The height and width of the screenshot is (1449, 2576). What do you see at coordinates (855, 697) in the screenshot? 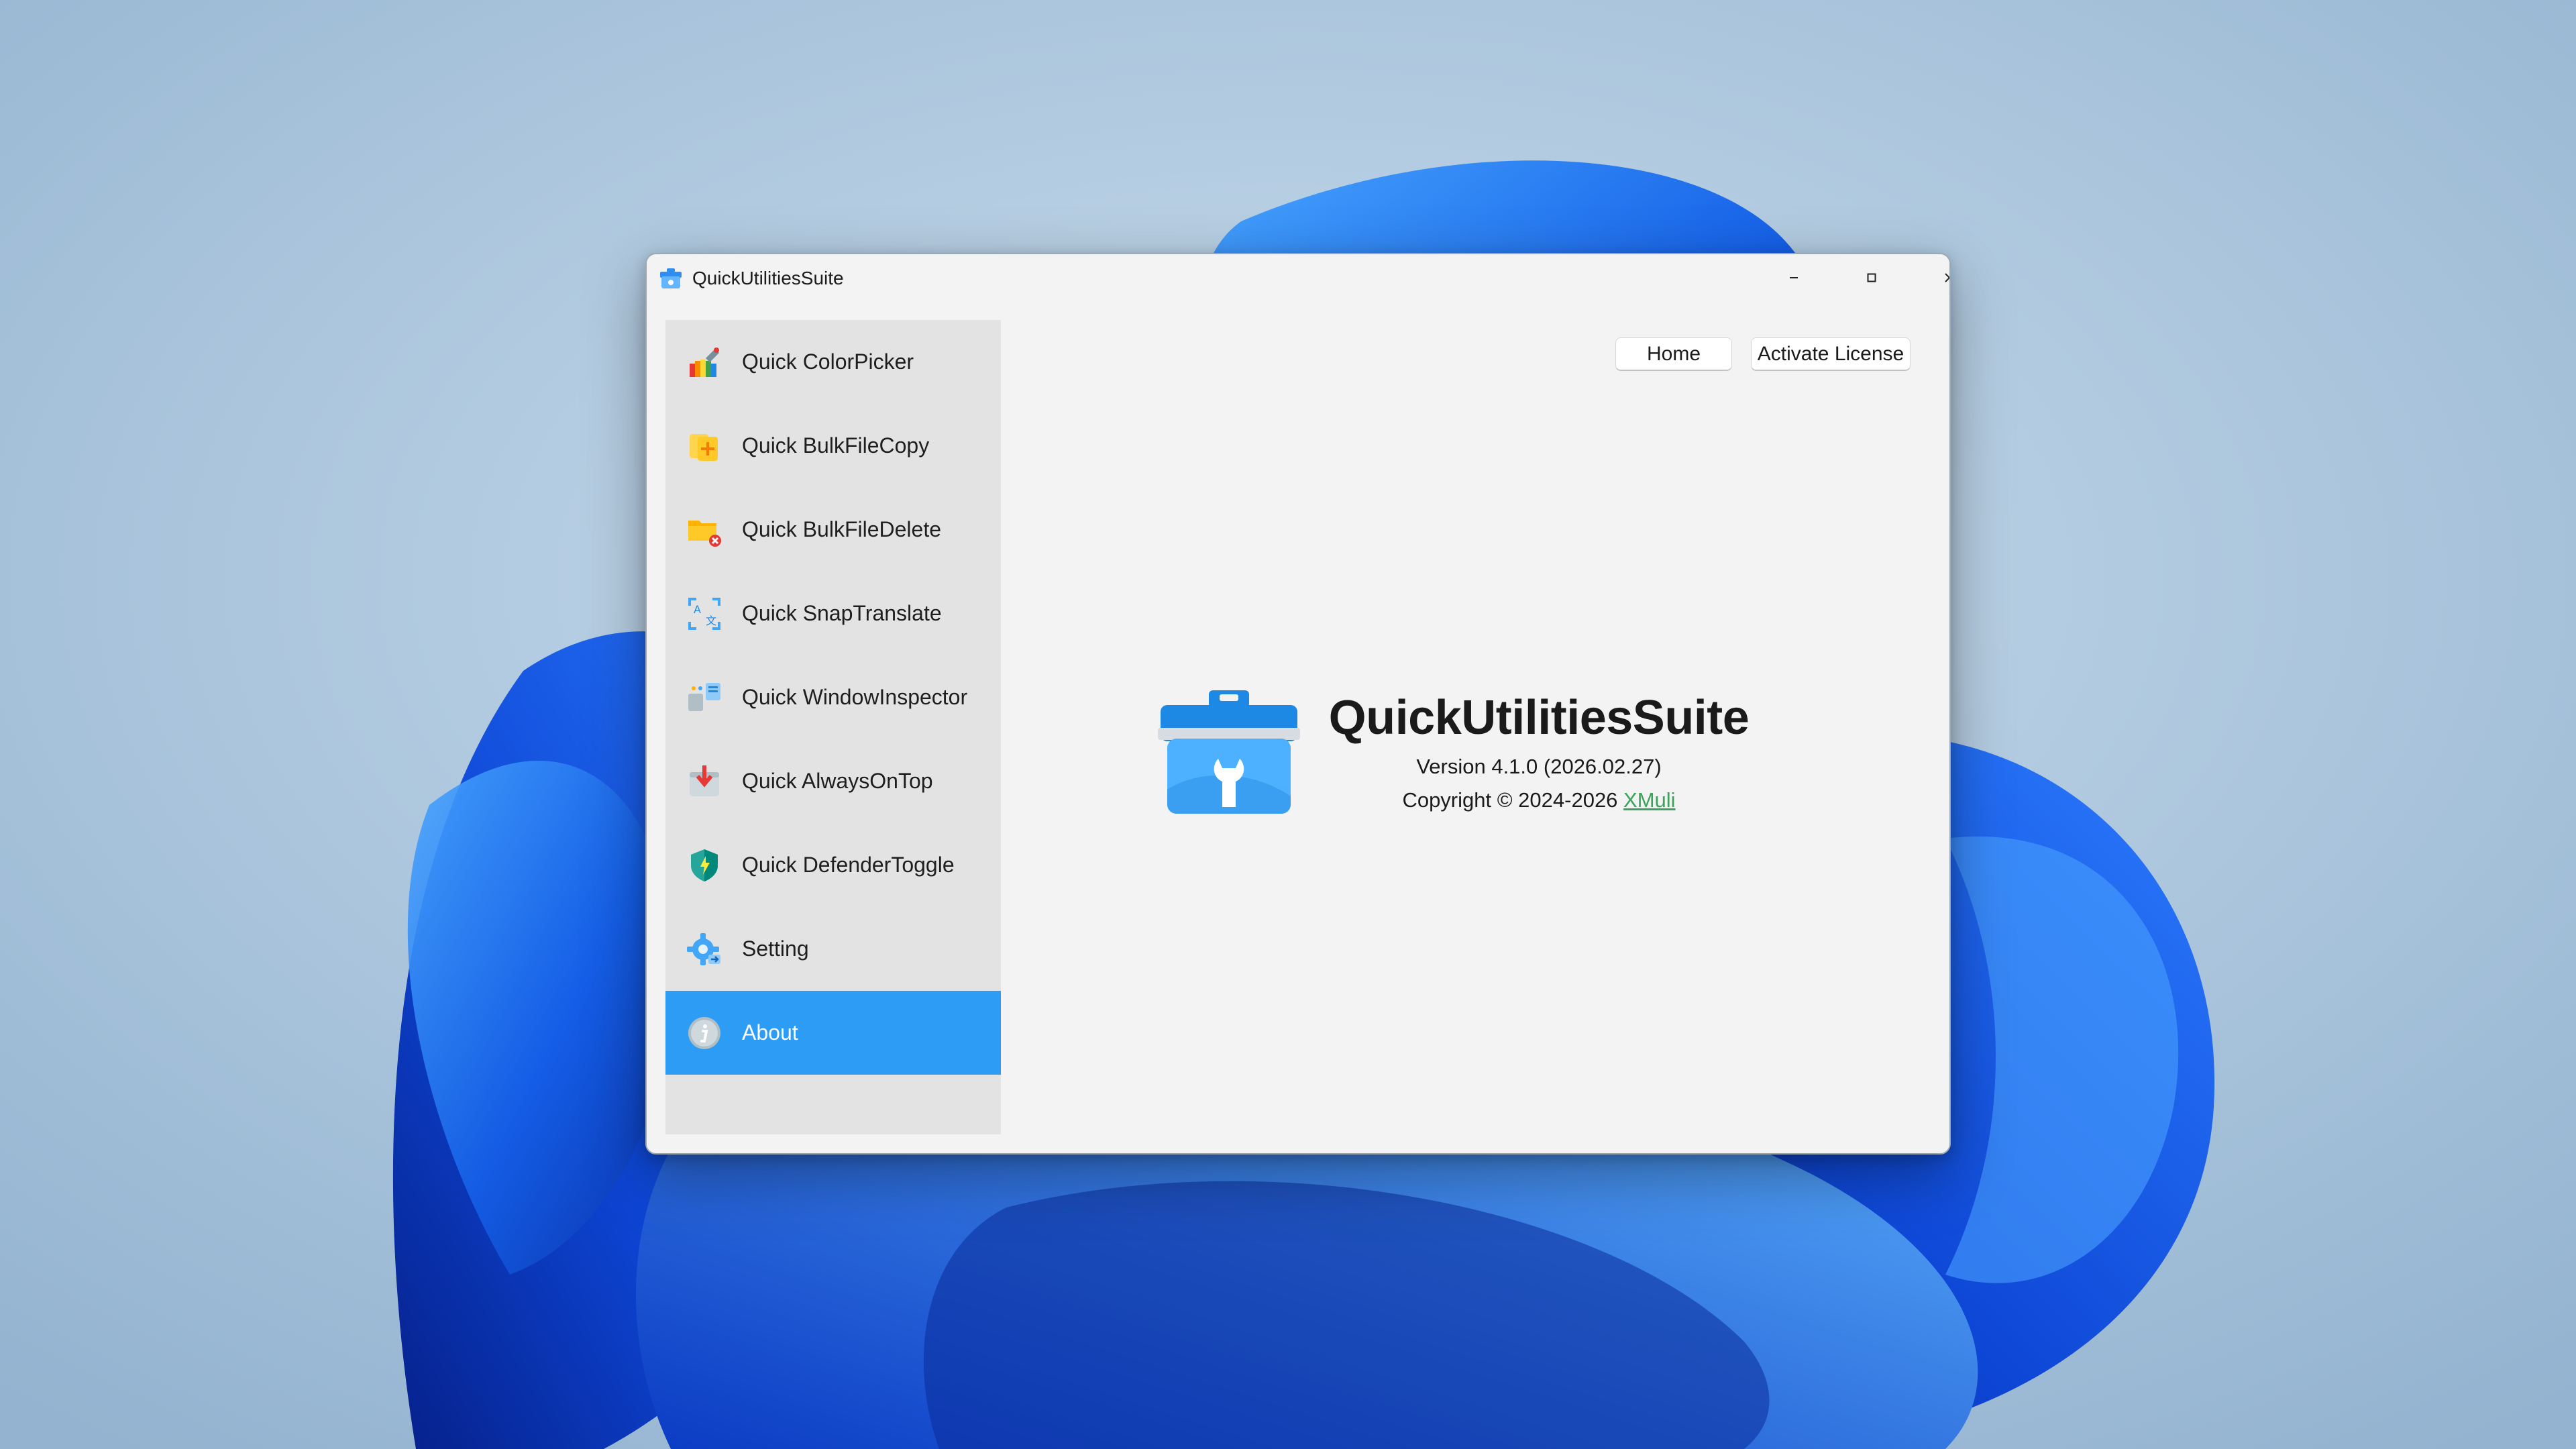
I see `sidebar-item-label: Quick WindowInspector` at bounding box center [855, 697].